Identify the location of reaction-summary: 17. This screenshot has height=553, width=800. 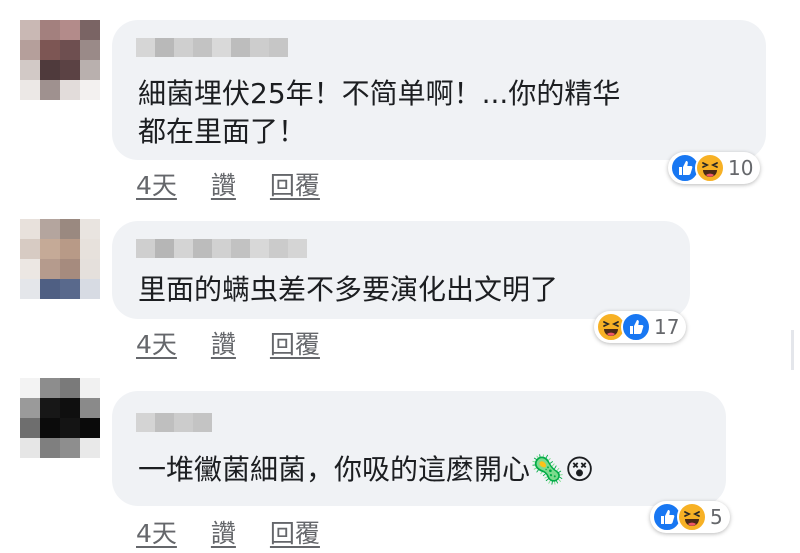
(640, 327).